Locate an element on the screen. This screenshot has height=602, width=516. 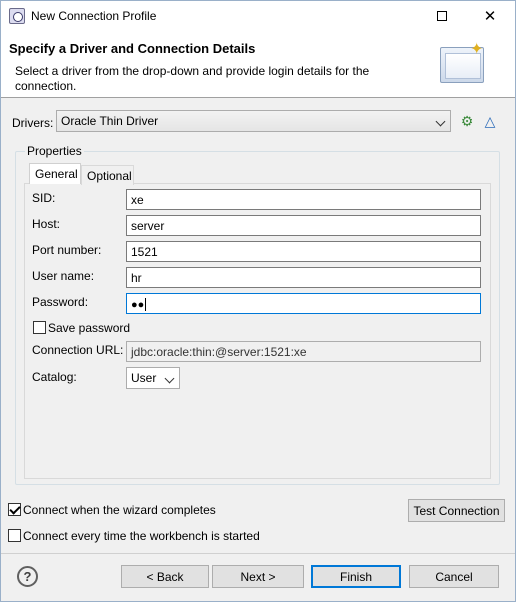
connect-every-time-checkbox is located at coordinates (14, 535).